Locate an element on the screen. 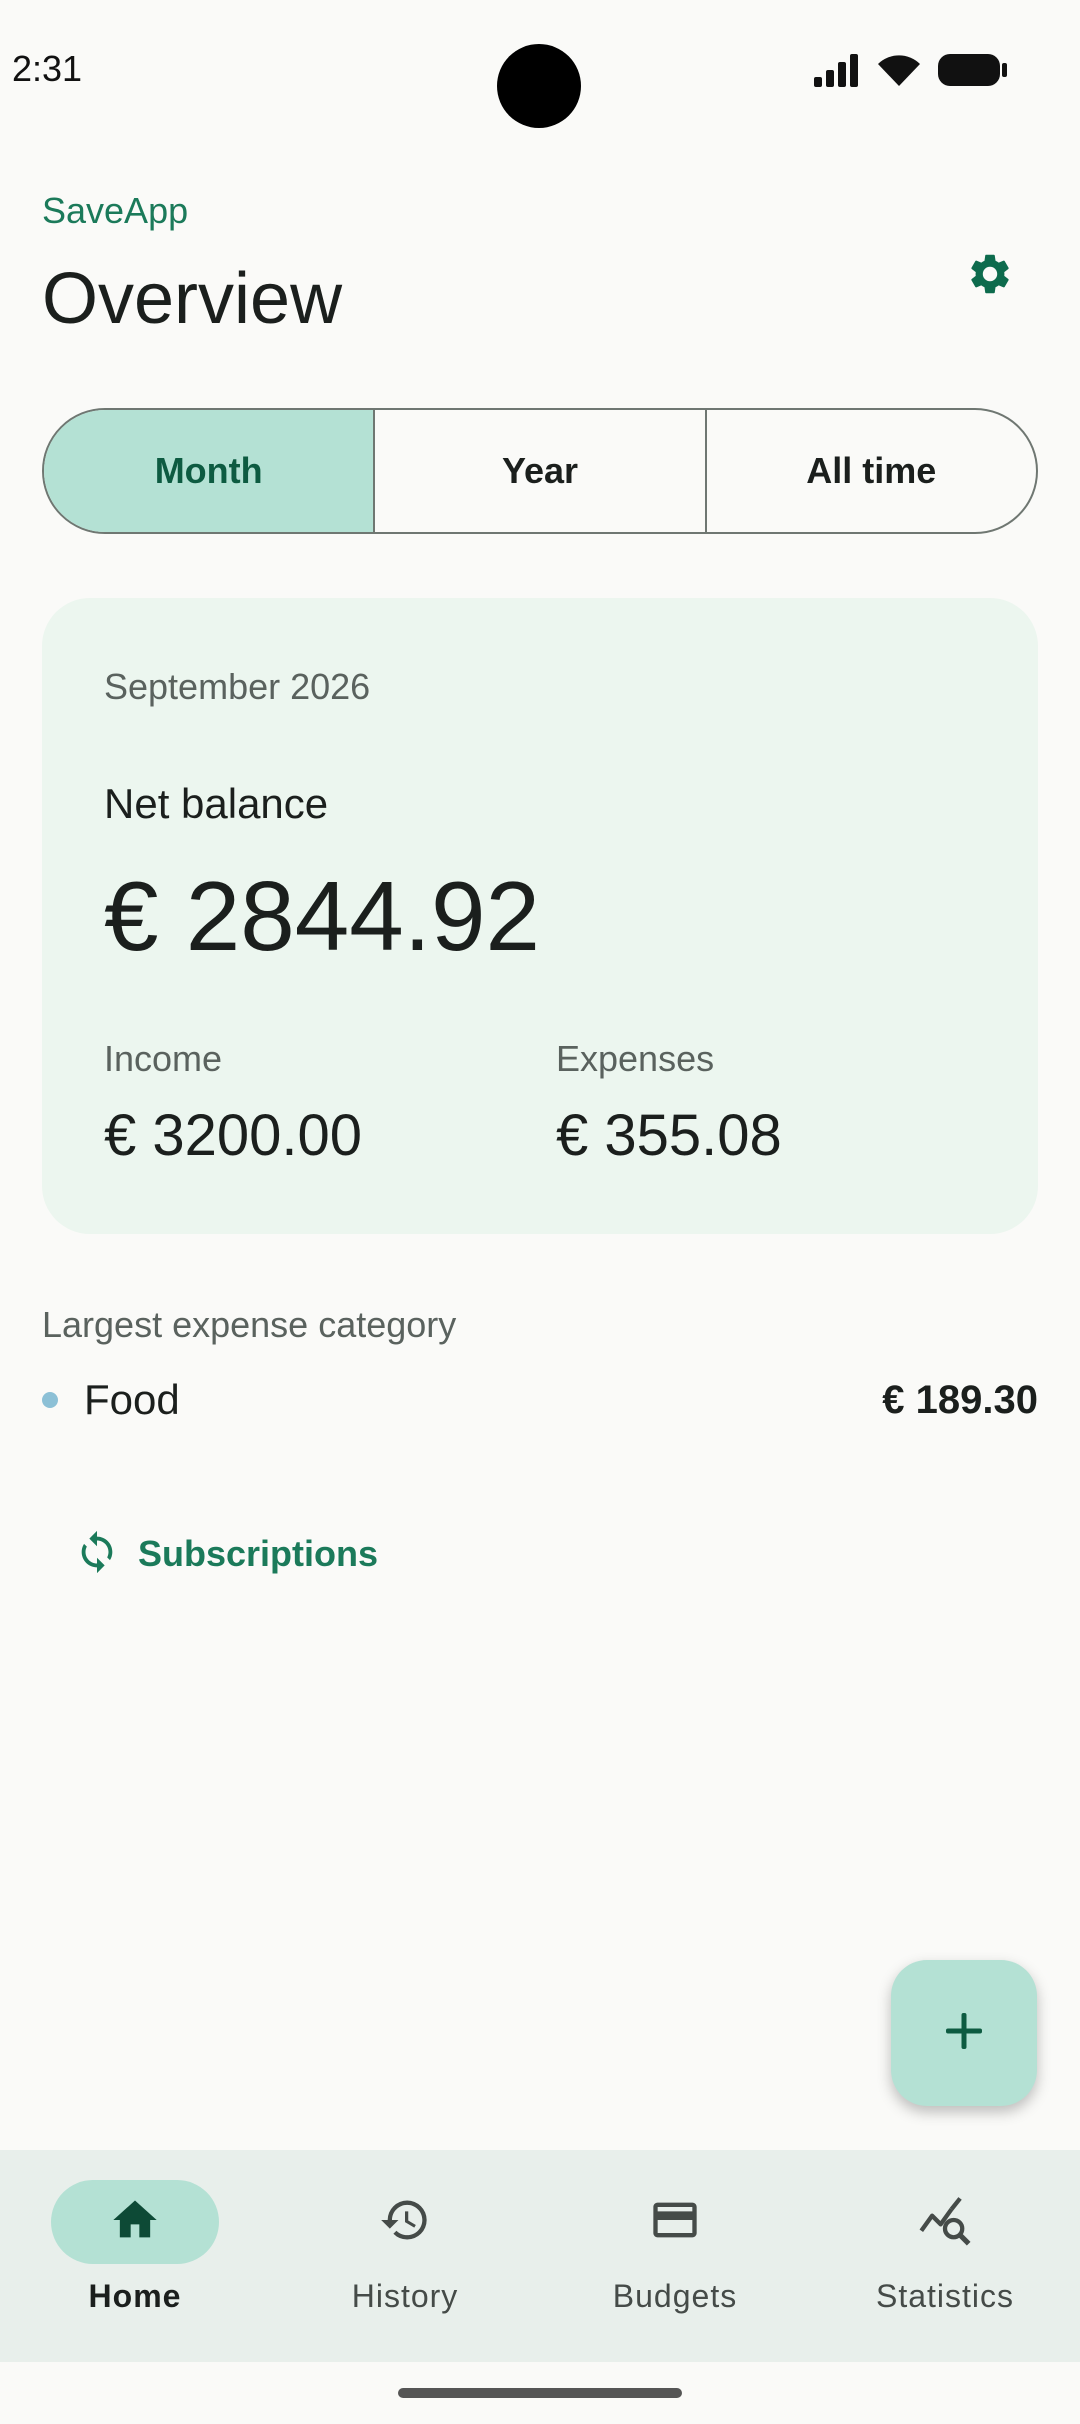 The width and height of the screenshot is (1080, 2424). nav-item-home: Home is located at coordinates (135, 2256).